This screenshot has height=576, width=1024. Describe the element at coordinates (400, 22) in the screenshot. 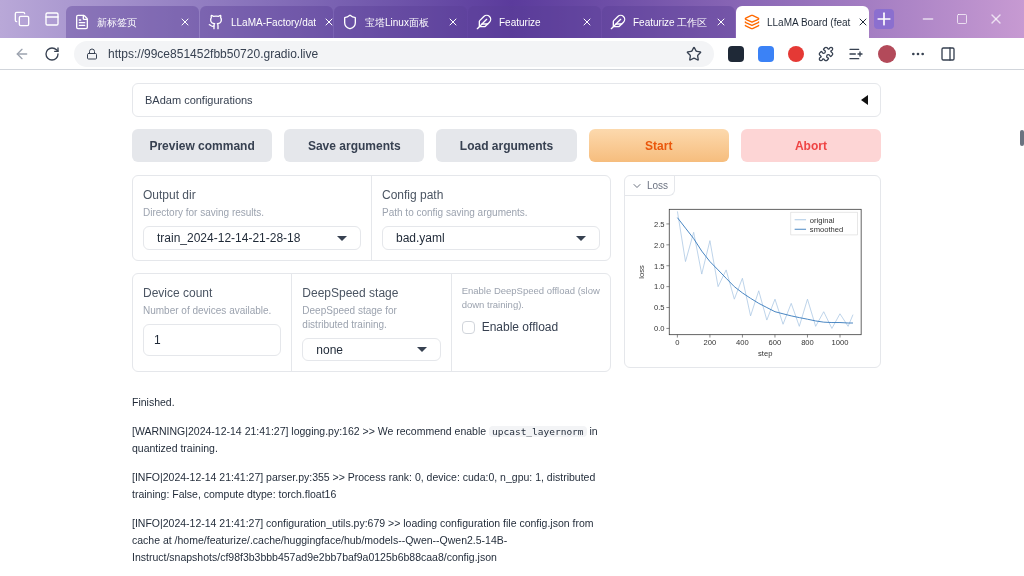

I see `browser-tab: 宝塔Linux面板` at that location.